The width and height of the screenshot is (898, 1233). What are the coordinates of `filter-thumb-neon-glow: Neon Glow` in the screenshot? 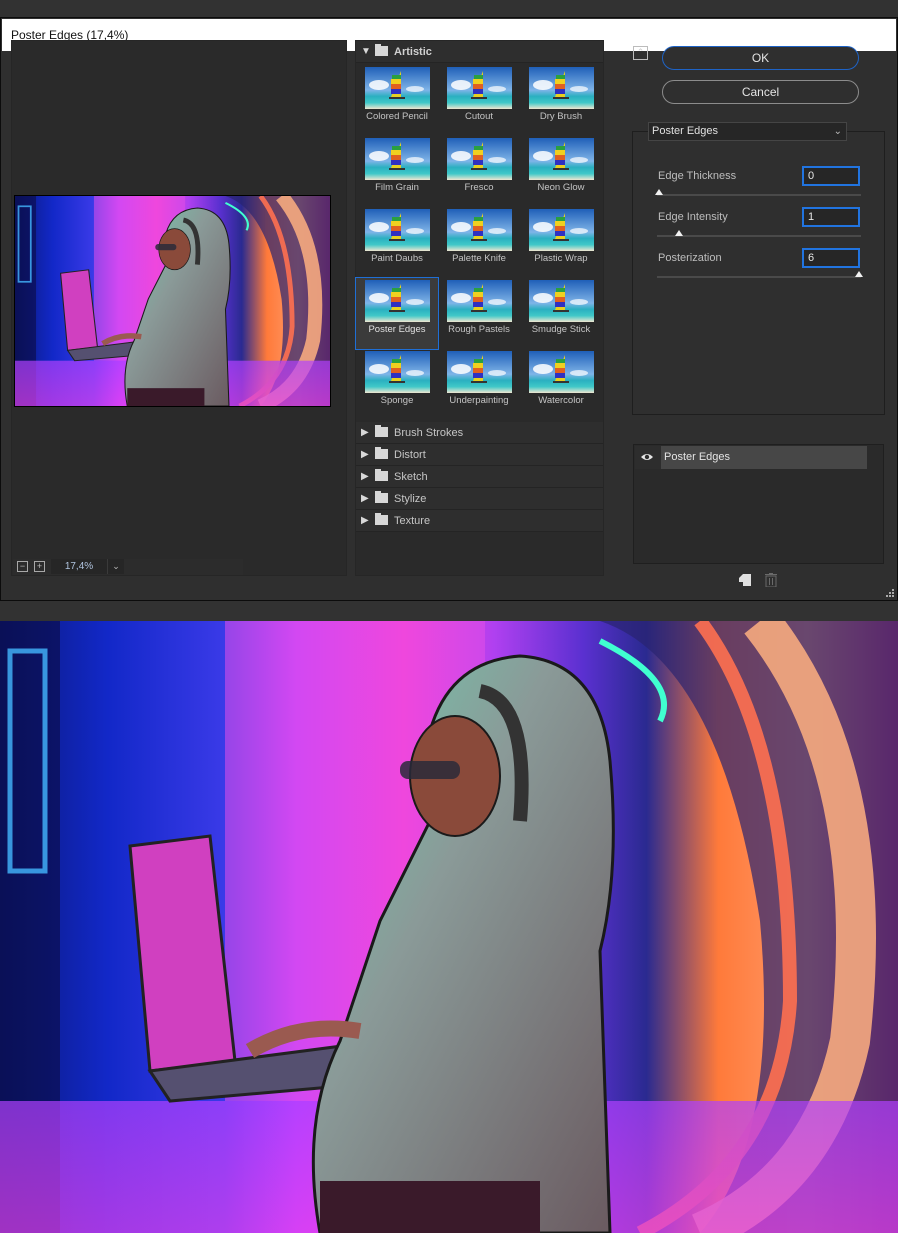 It's located at (561, 171).